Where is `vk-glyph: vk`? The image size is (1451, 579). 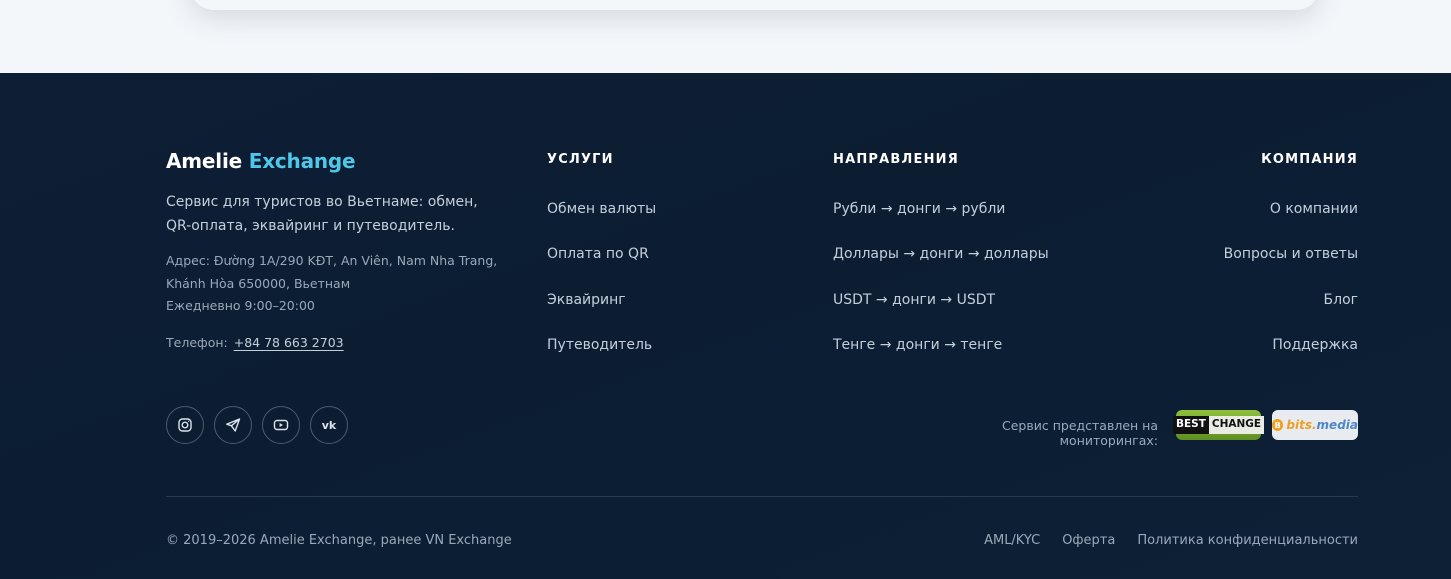
vk-glyph: vk is located at coordinates (329, 425).